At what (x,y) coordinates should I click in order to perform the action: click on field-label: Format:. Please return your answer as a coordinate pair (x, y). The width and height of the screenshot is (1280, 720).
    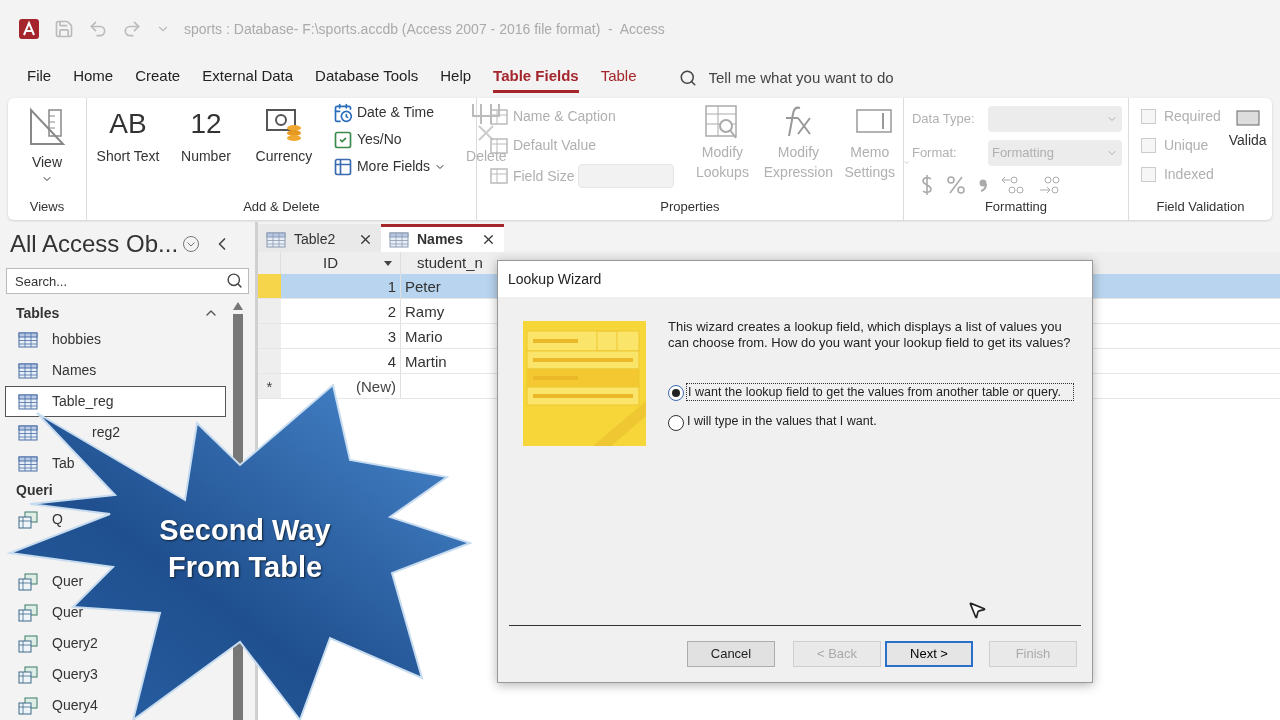
    Looking at the image, I should click on (934, 153).